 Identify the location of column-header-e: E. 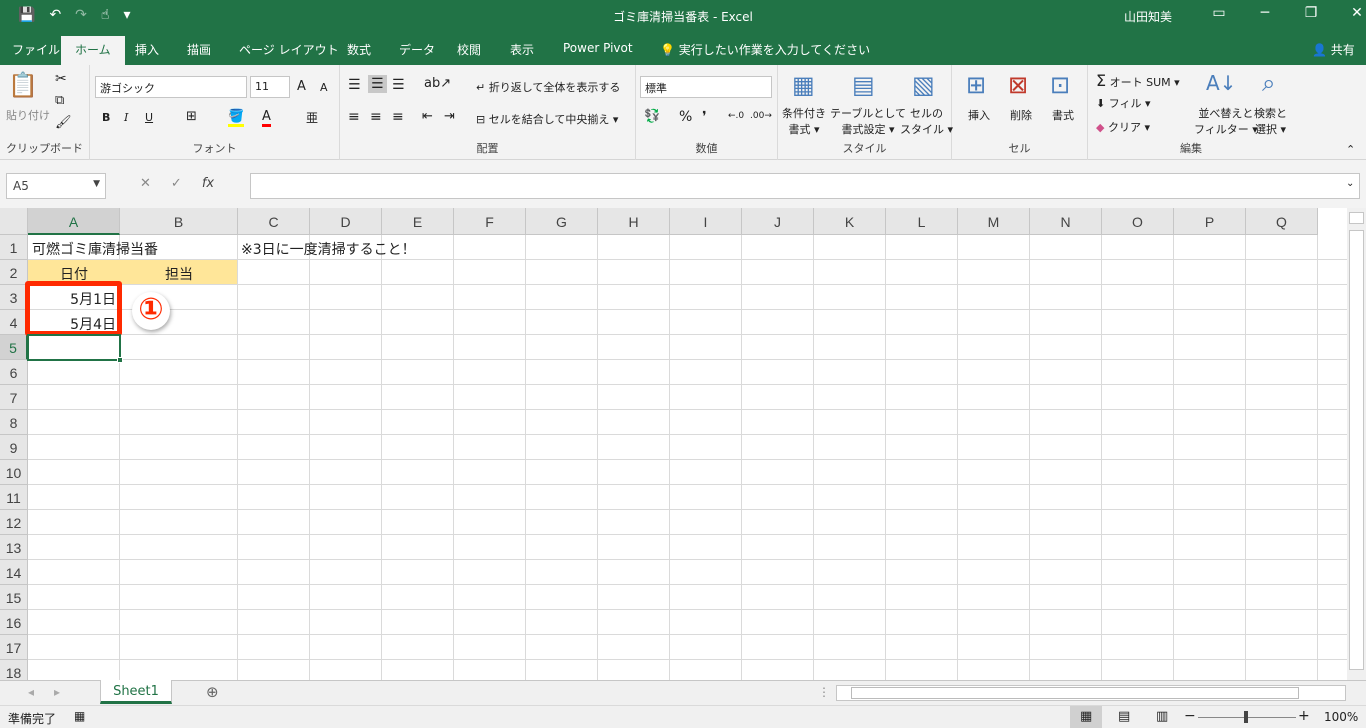
(418, 221).